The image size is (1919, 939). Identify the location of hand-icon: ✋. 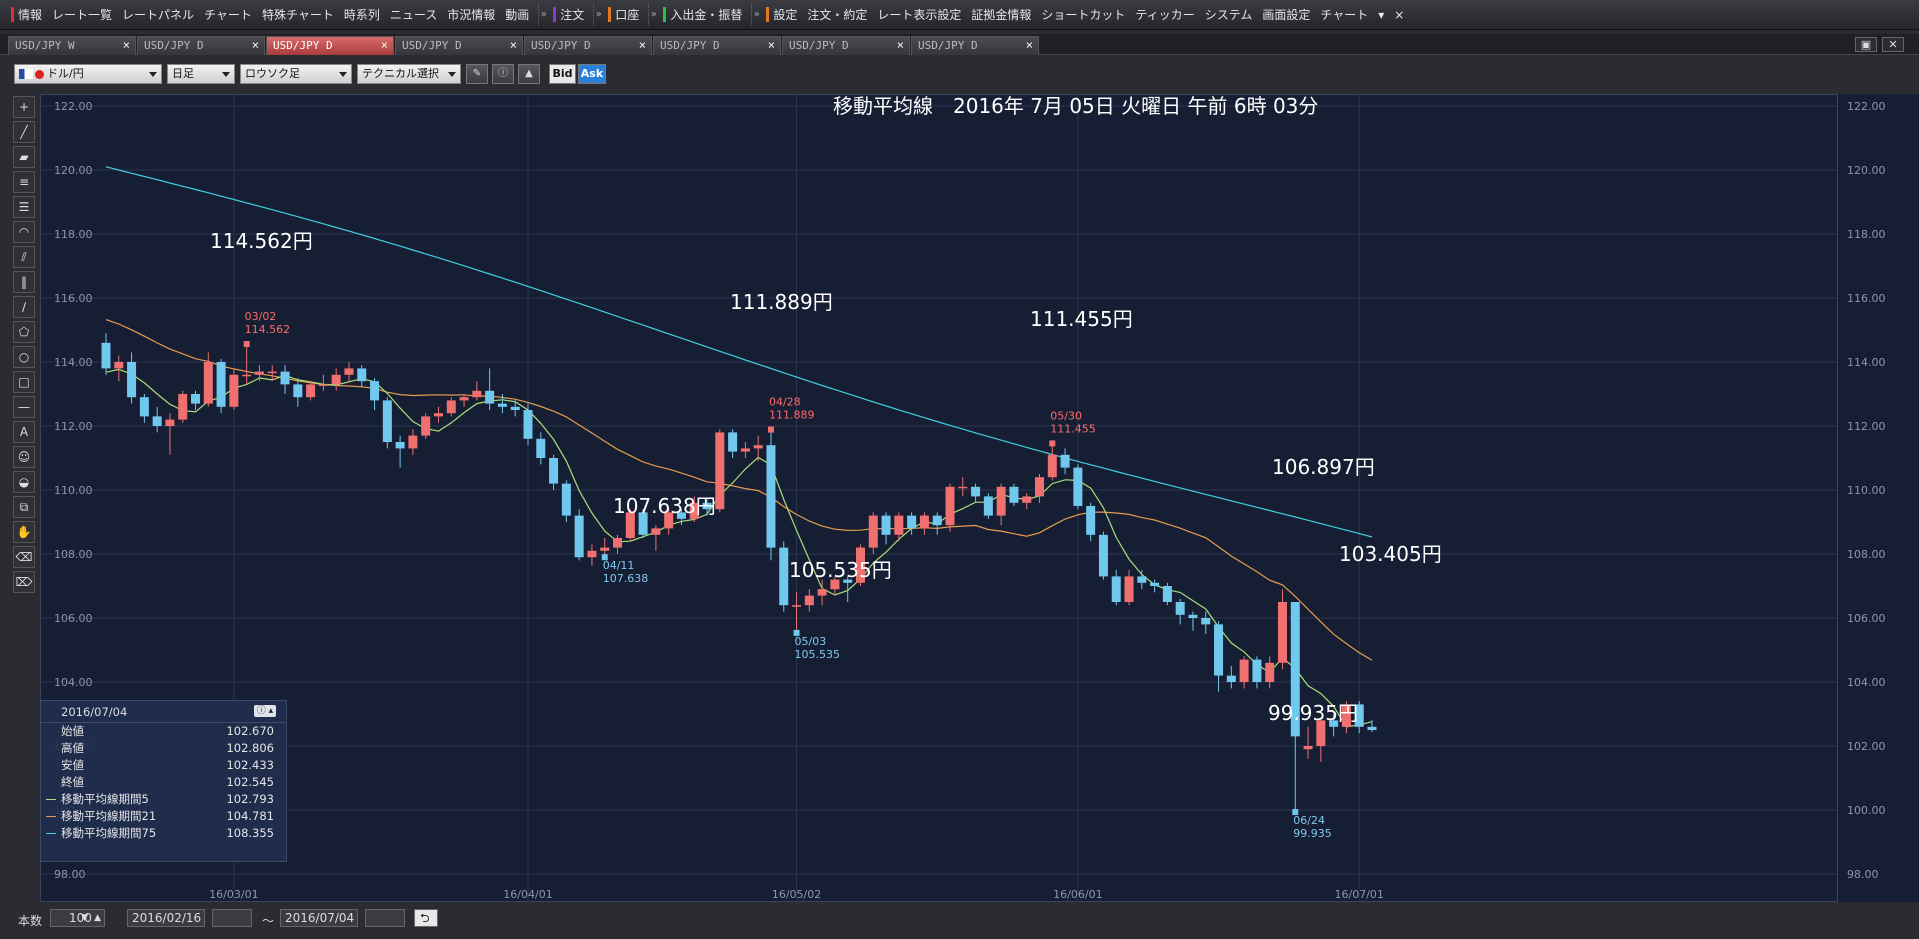
(24, 532).